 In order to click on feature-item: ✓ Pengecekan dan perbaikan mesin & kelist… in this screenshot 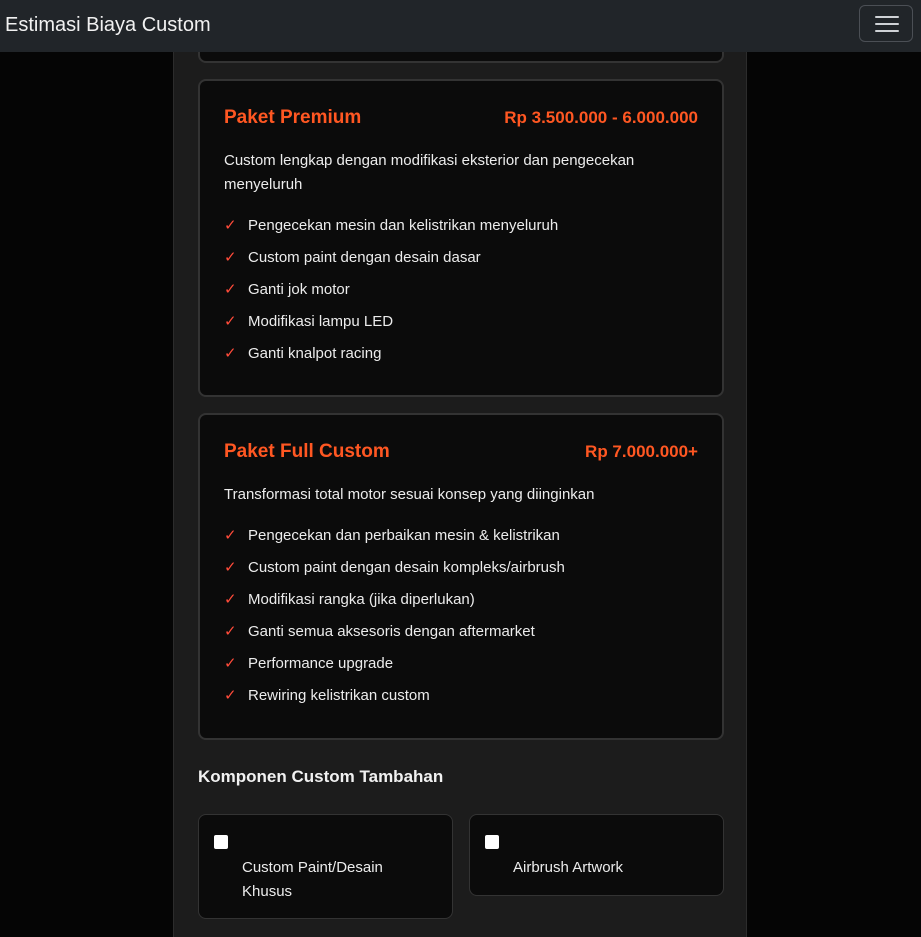, I will do `click(394, 539)`.